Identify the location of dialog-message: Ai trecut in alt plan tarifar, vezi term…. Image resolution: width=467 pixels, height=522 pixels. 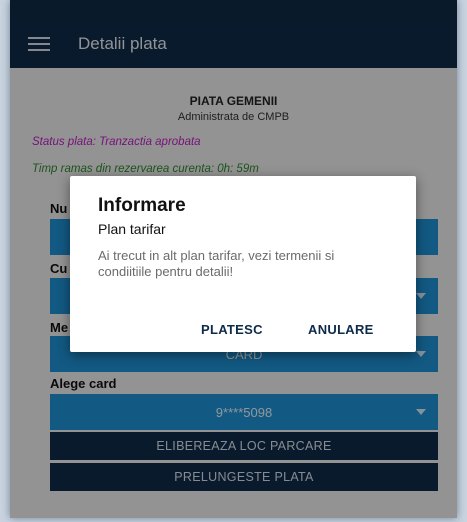
(216, 263).